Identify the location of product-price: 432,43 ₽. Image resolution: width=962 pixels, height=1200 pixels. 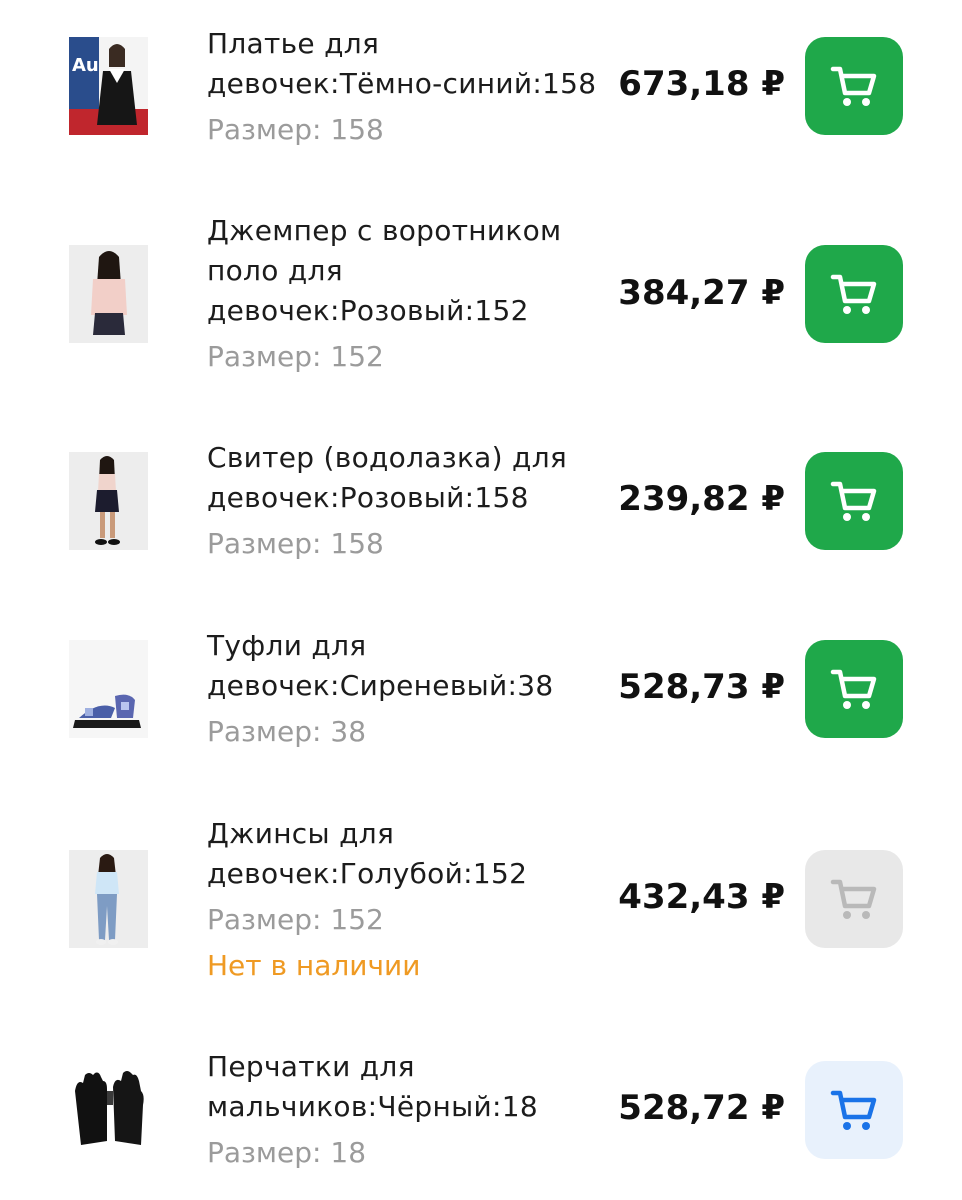
(701, 897).